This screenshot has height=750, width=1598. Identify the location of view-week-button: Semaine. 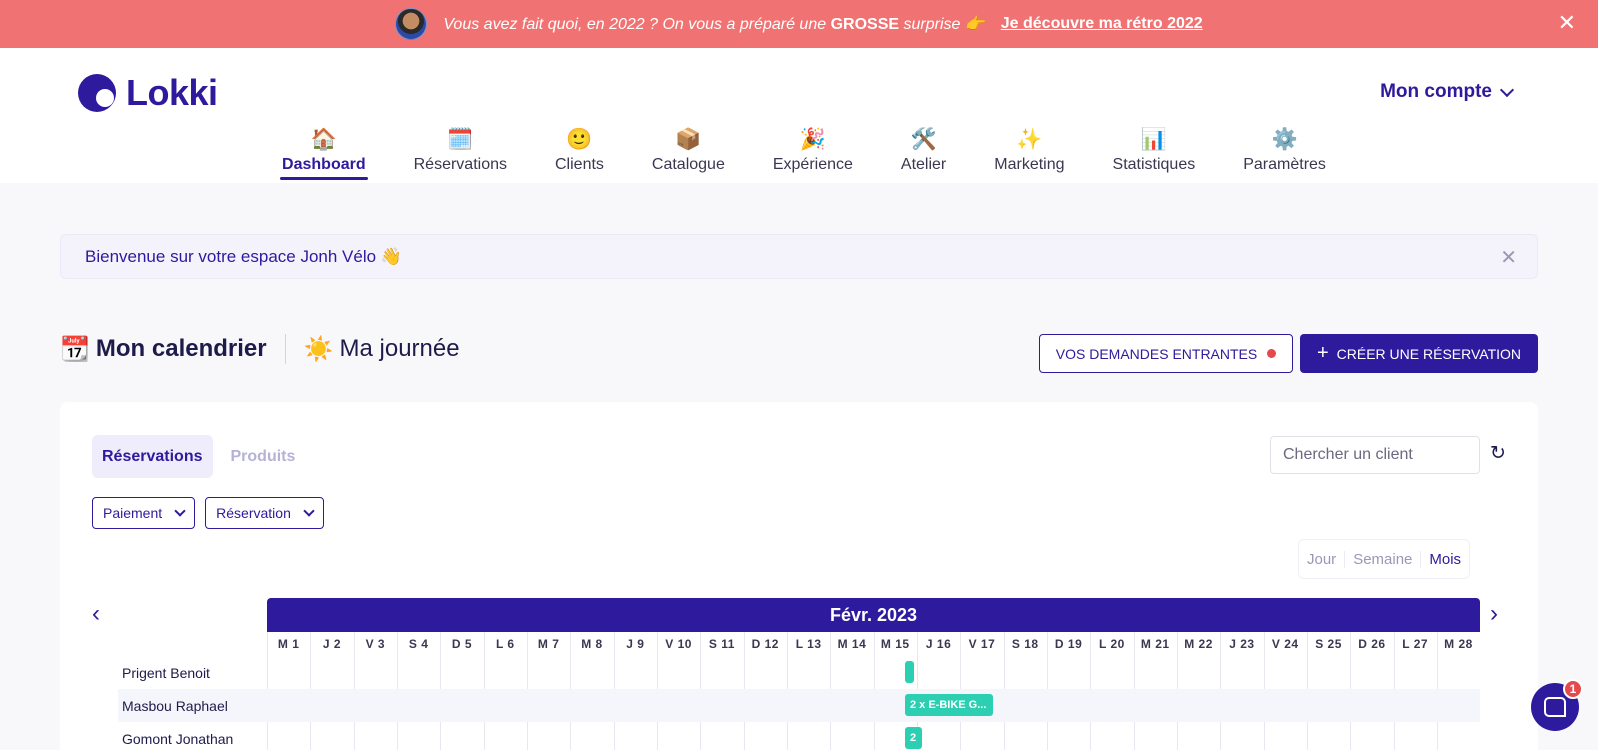
(1383, 559).